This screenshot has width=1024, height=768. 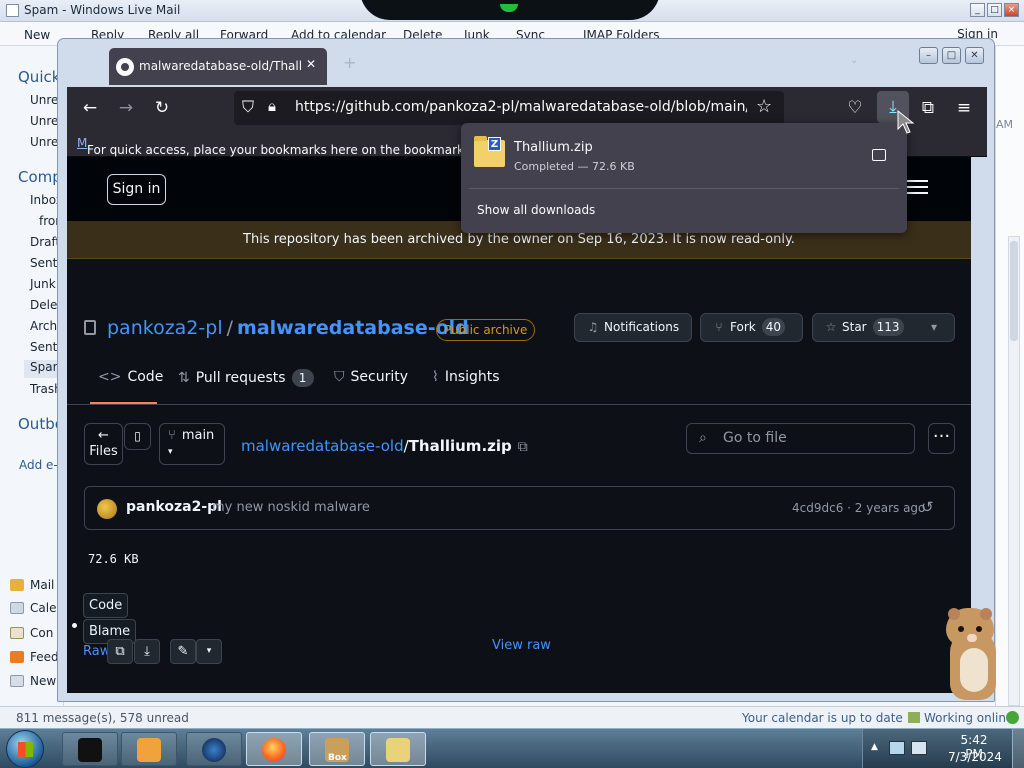 What do you see at coordinates (1014, 471) in the screenshot?
I see `wlm-scrollbar` at bounding box center [1014, 471].